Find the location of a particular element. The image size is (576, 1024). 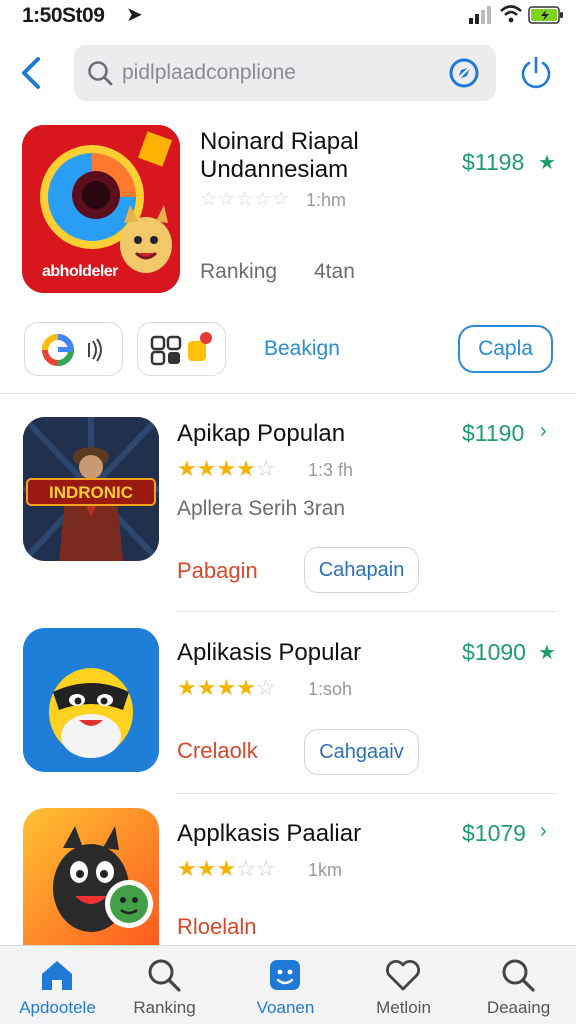

tab-metloin: Metloin is located at coordinates (403, 985).